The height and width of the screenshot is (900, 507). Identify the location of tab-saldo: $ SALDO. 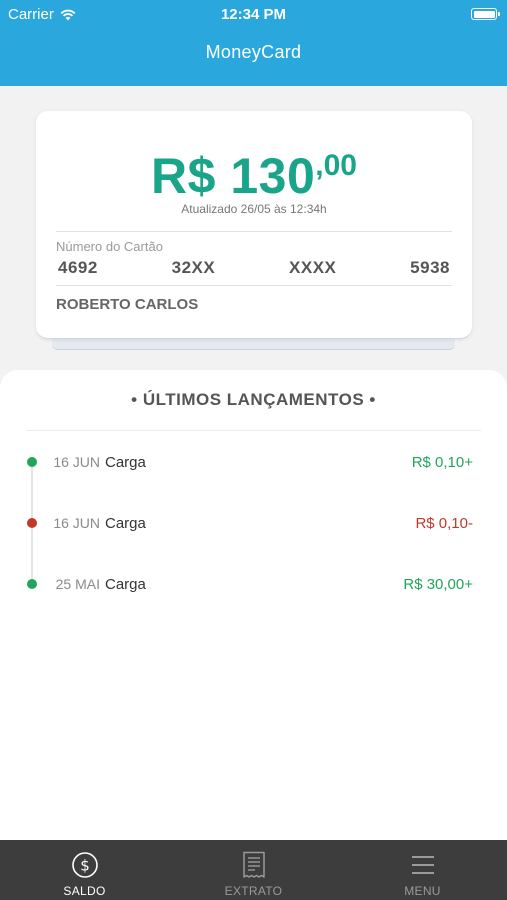
(84, 870).